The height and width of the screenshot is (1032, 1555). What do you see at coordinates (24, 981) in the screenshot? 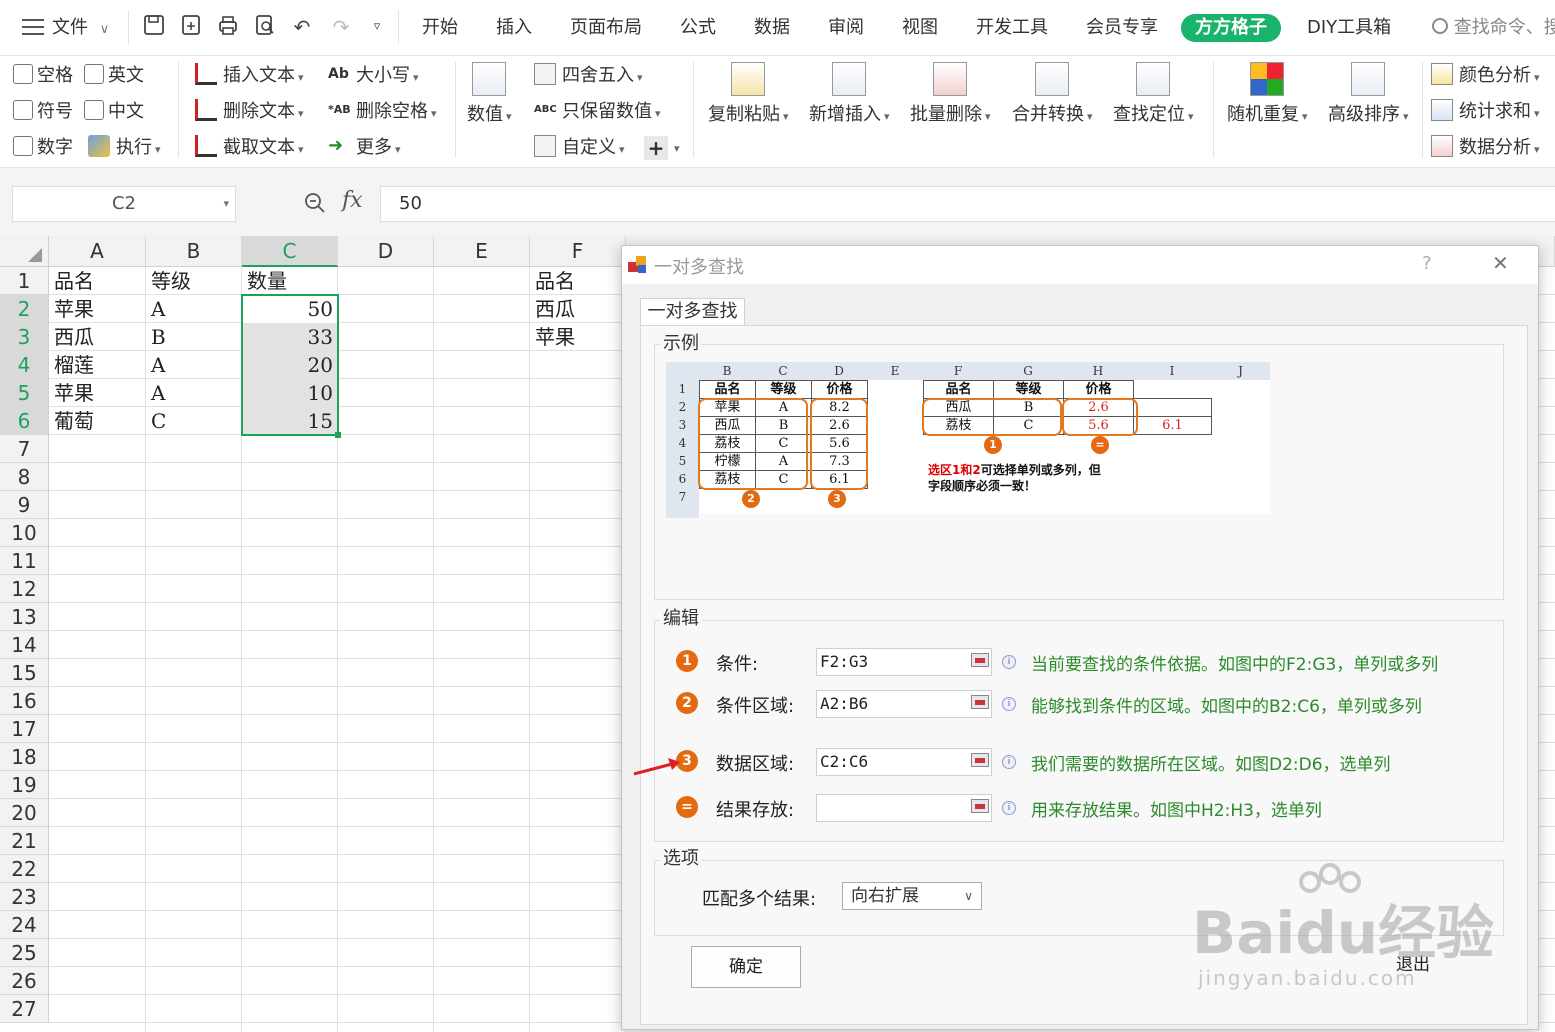
I see `row-header: 26` at bounding box center [24, 981].